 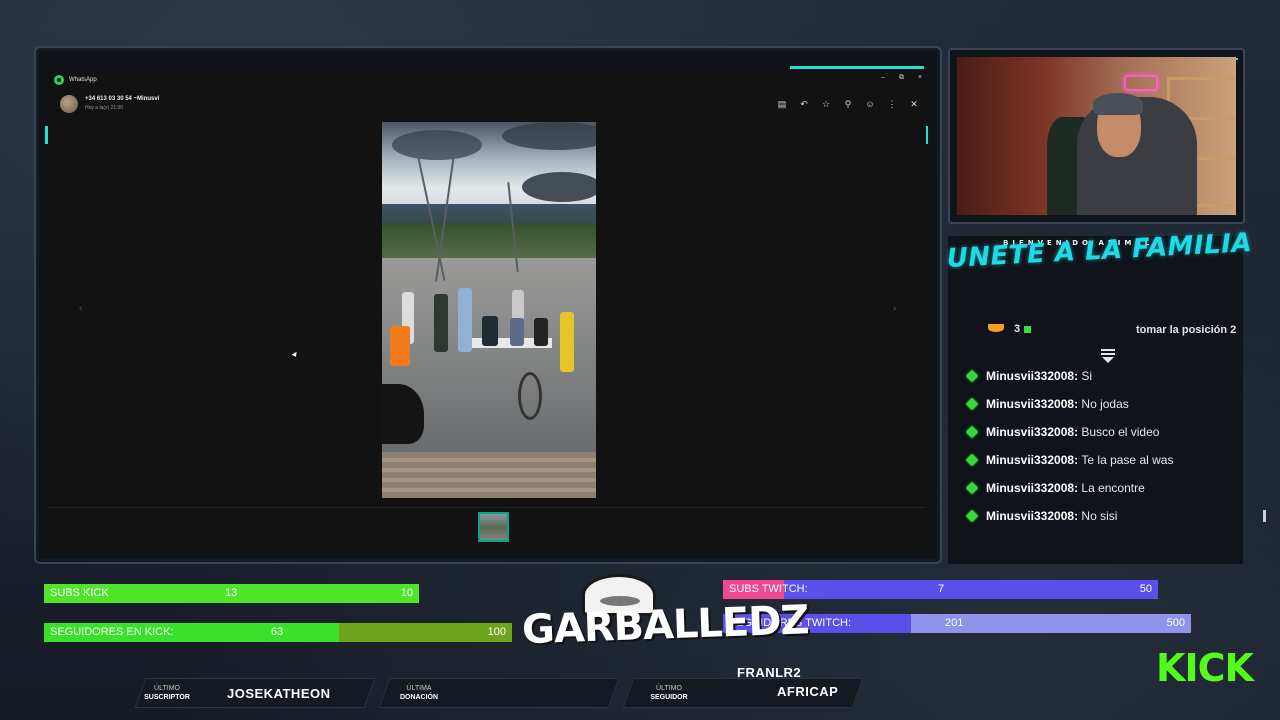 I want to click on channel-logo: GARBALLEDZ, so click(x=665, y=625).